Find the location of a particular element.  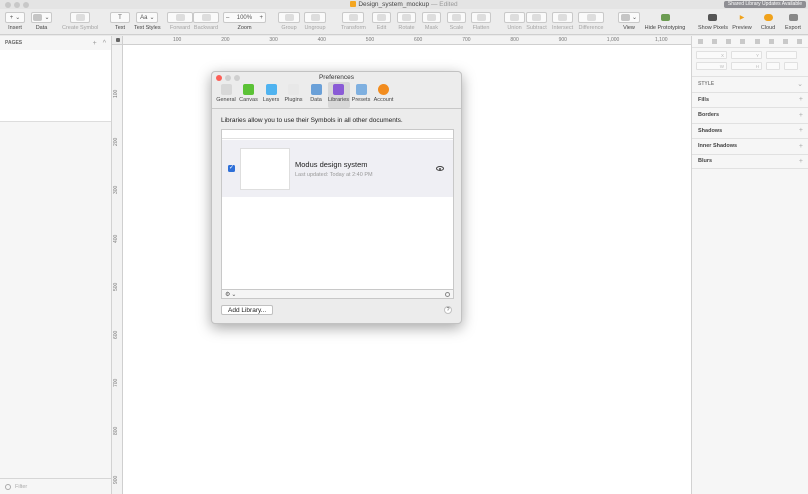

zoom-in-button: + is located at coordinates (261, 18).